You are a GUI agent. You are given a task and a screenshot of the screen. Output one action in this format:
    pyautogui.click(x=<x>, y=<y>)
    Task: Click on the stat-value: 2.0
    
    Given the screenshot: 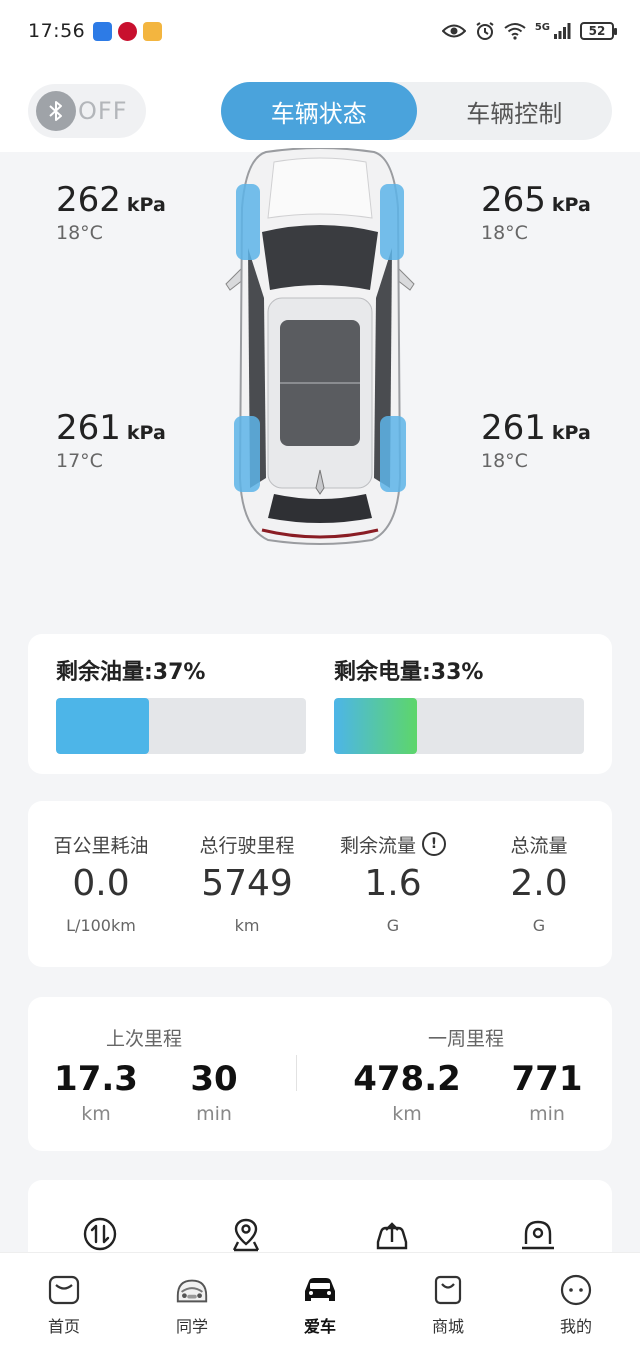 What is the action you would take?
    pyautogui.click(x=539, y=883)
    